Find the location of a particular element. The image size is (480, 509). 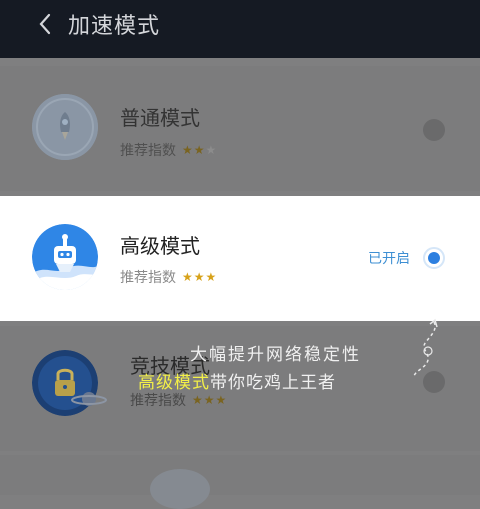

status-badge: 已开启 is located at coordinates (389, 259).